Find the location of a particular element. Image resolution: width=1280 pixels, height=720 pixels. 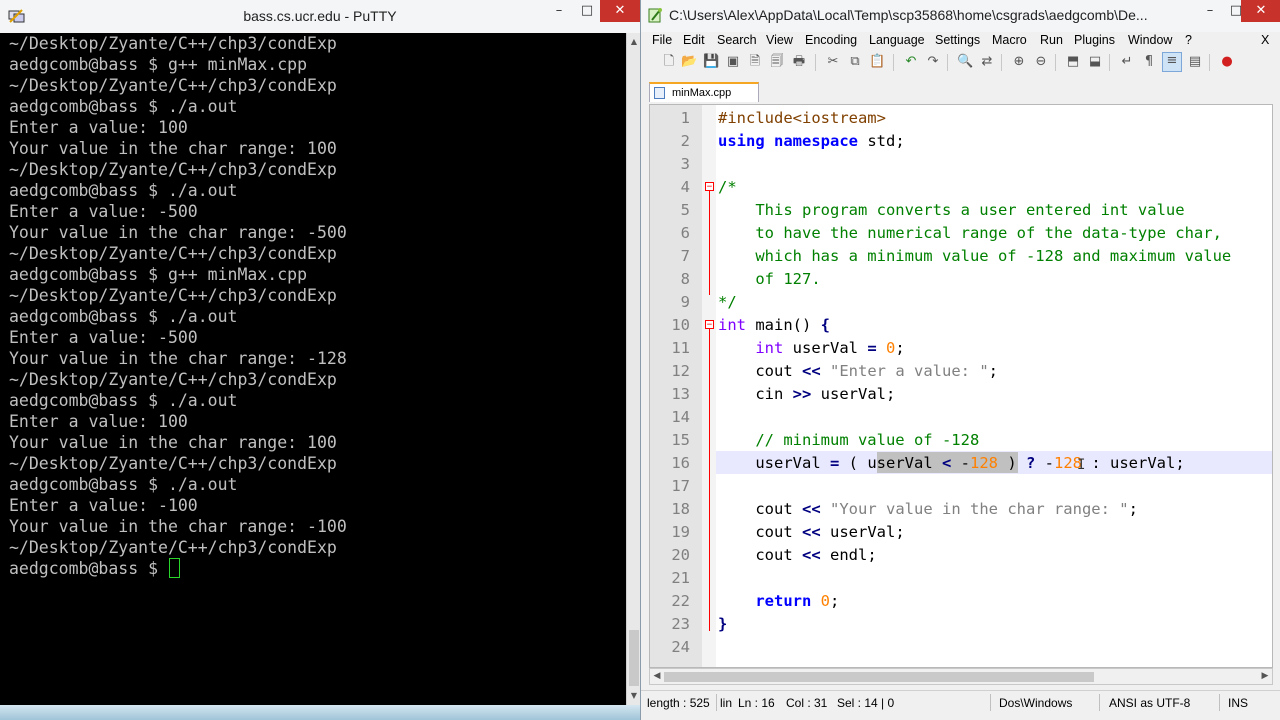

close-file-icon: 🗎 is located at coordinates (755, 62).